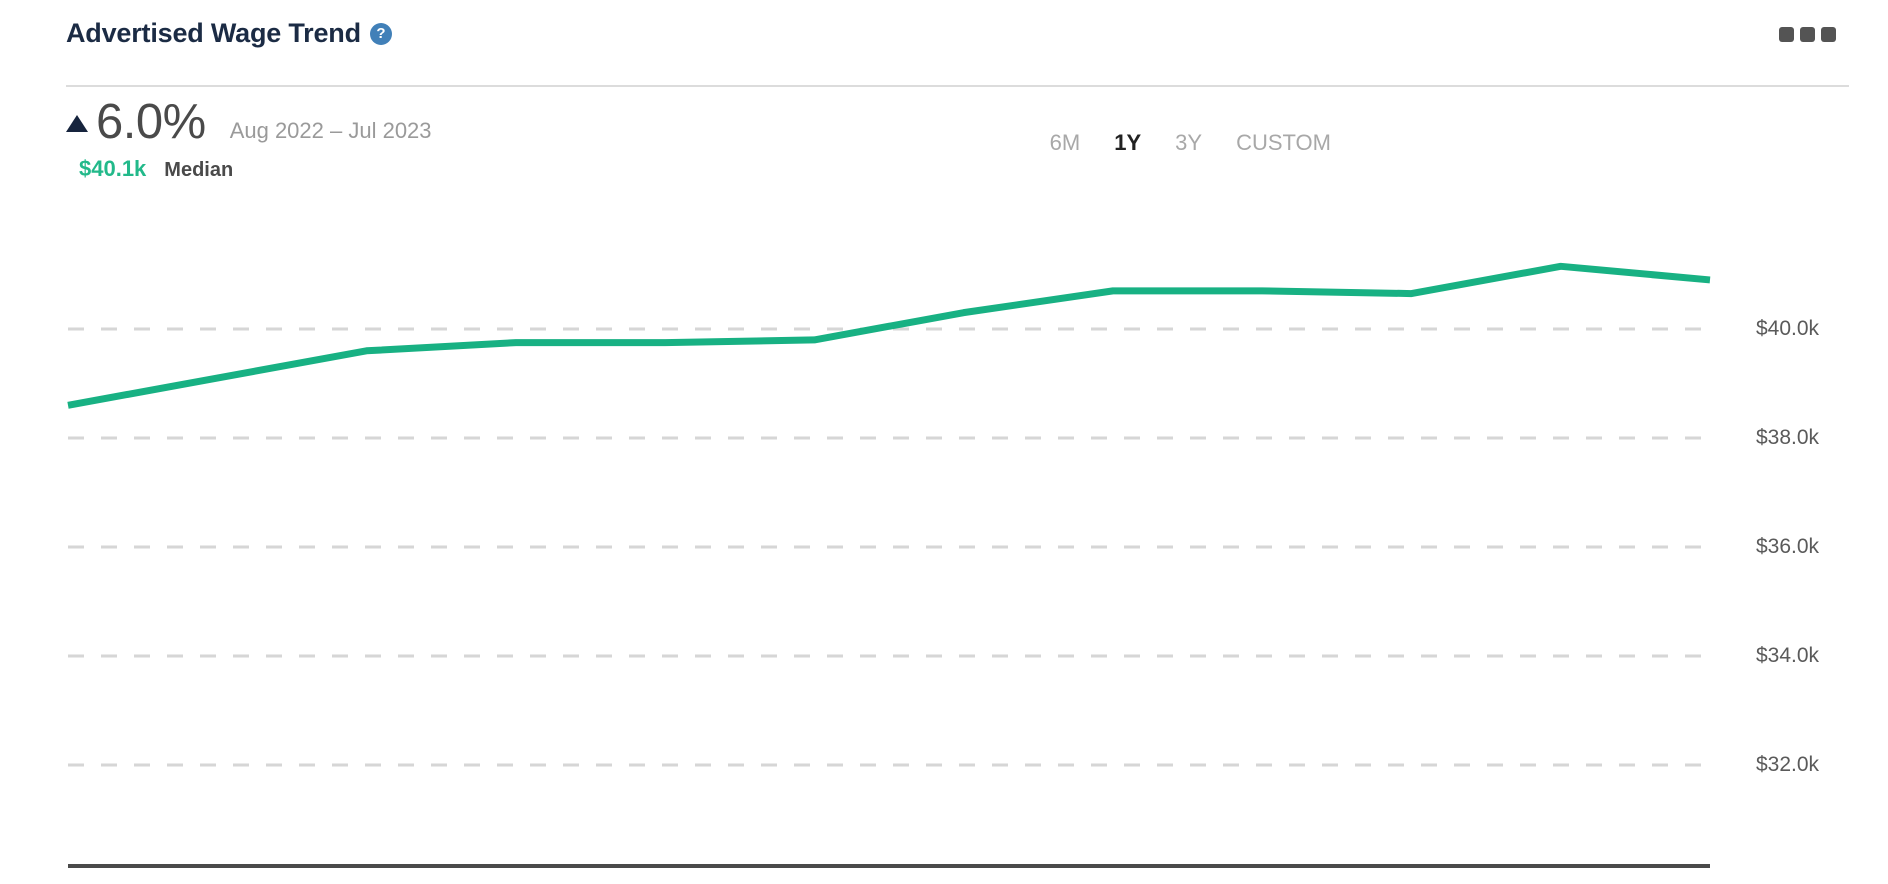  I want to click on range-option-1y: 1Y, so click(1127, 143).